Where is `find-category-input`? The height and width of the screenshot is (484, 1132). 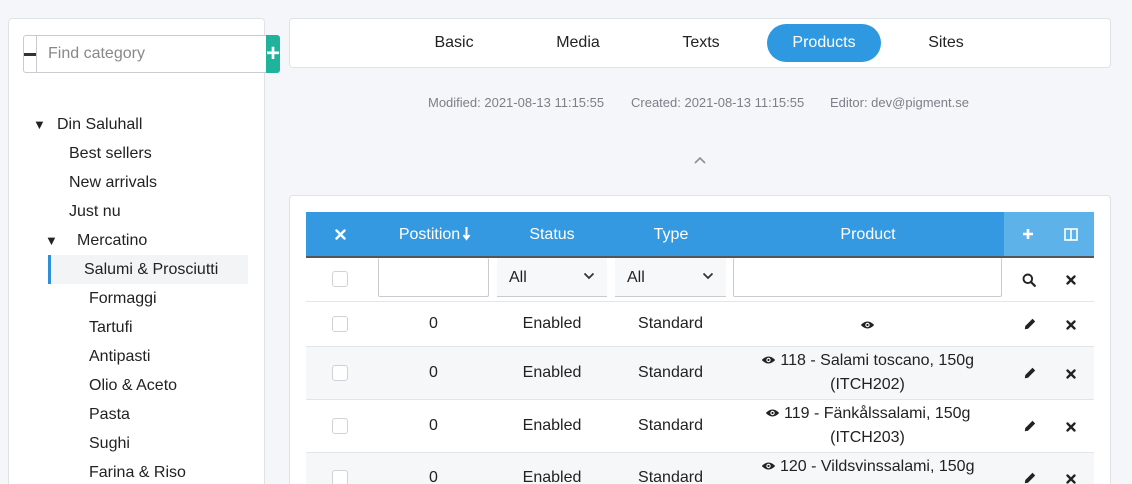
find-category-input is located at coordinates (151, 54).